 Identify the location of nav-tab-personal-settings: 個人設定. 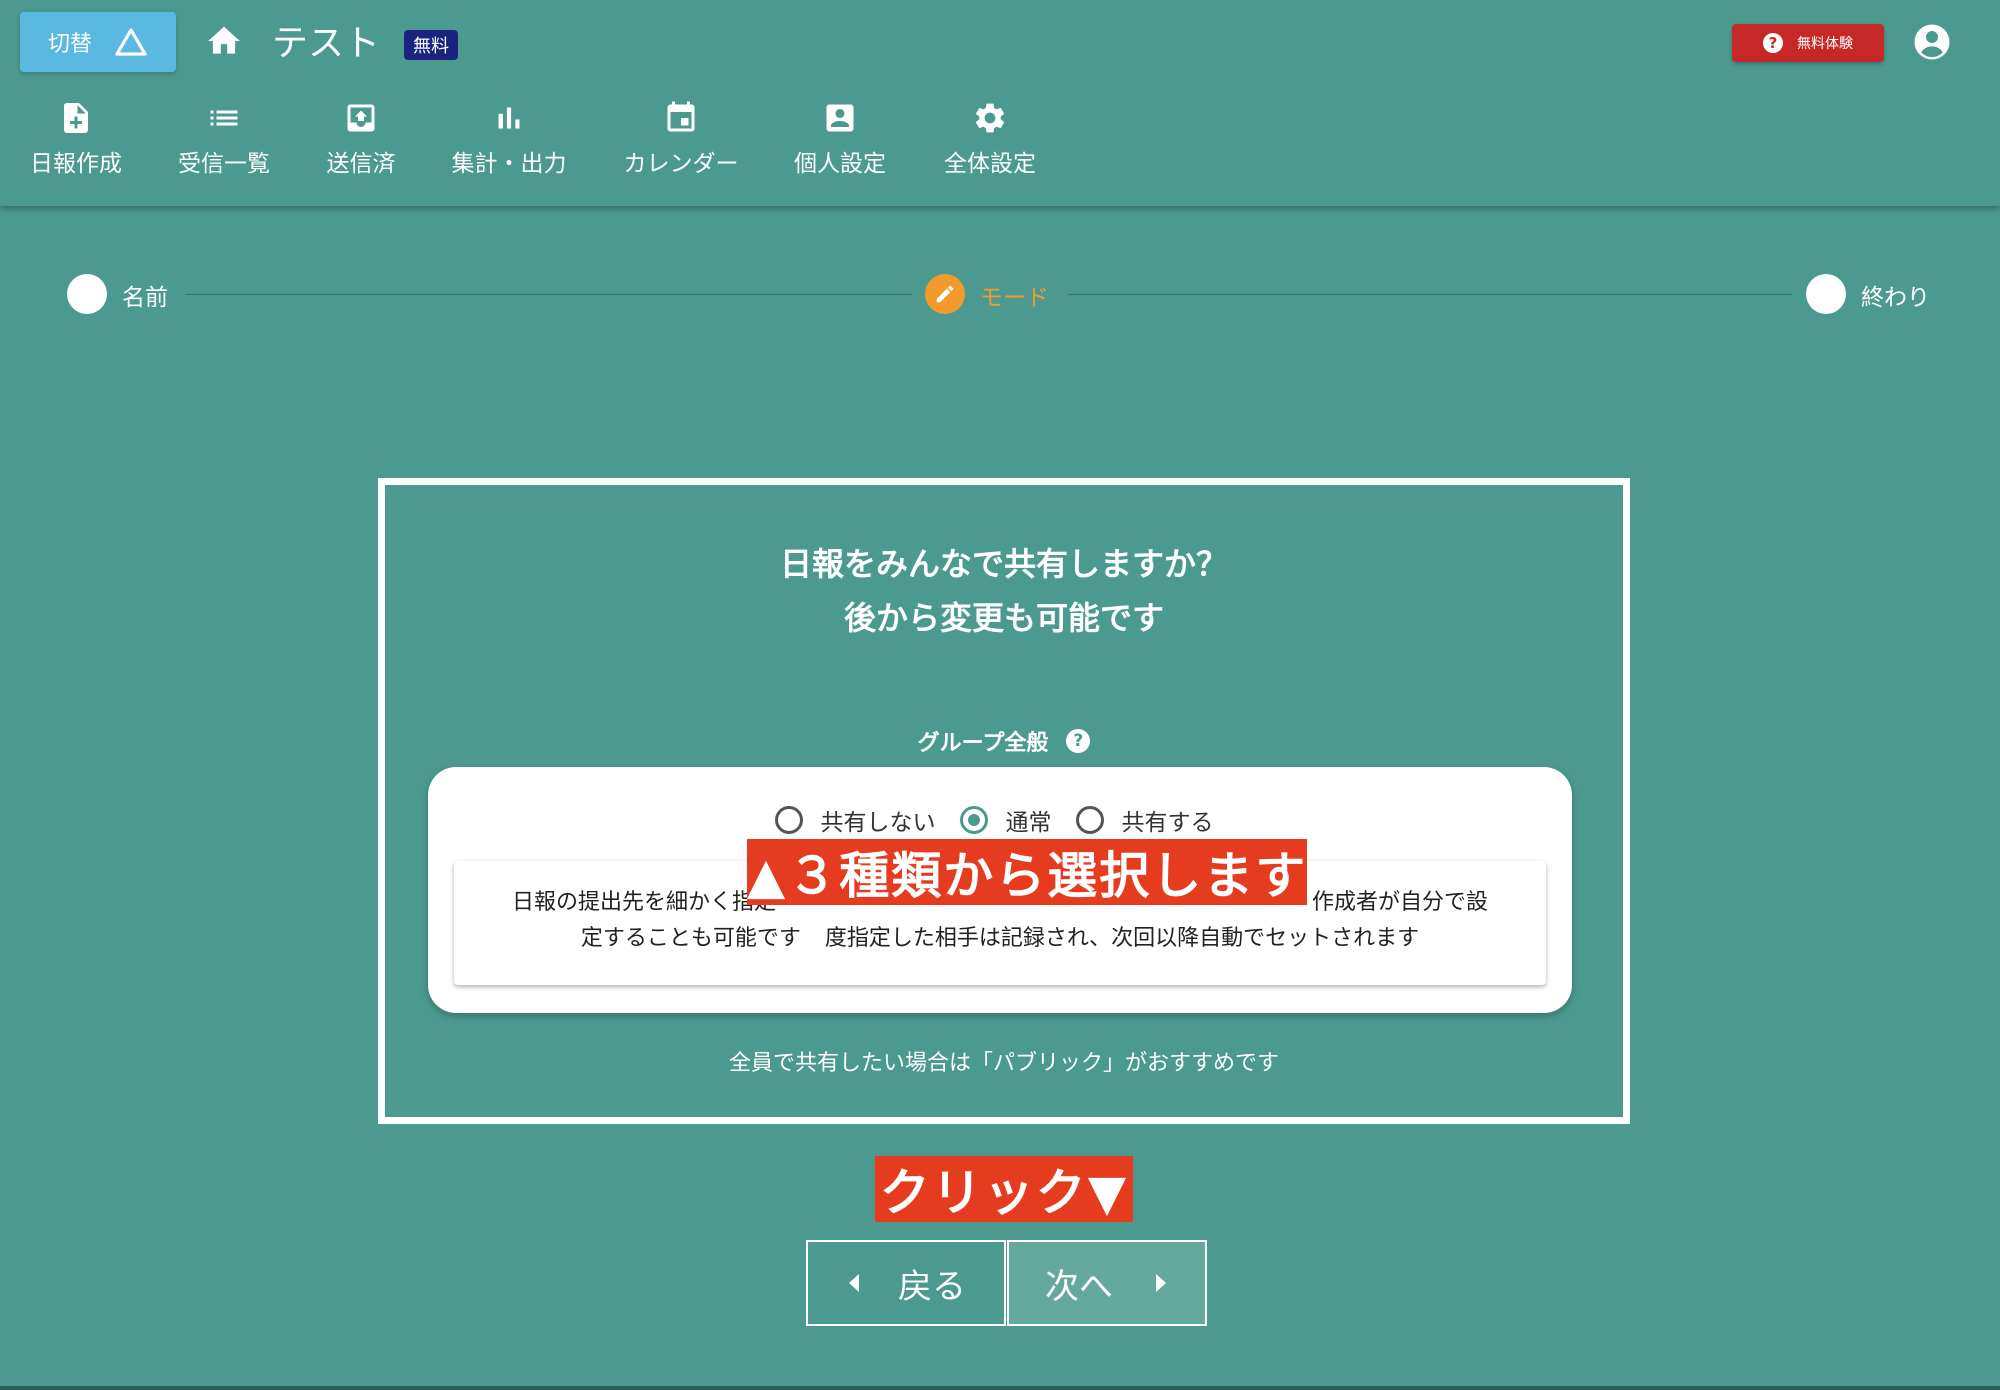
(840, 139).